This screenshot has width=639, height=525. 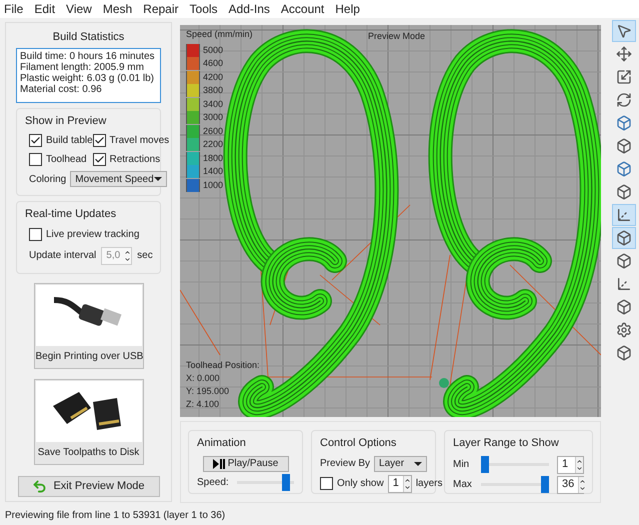 I want to click on toolhead-coordinate: Y: 195.000, so click(x=208, y=391).